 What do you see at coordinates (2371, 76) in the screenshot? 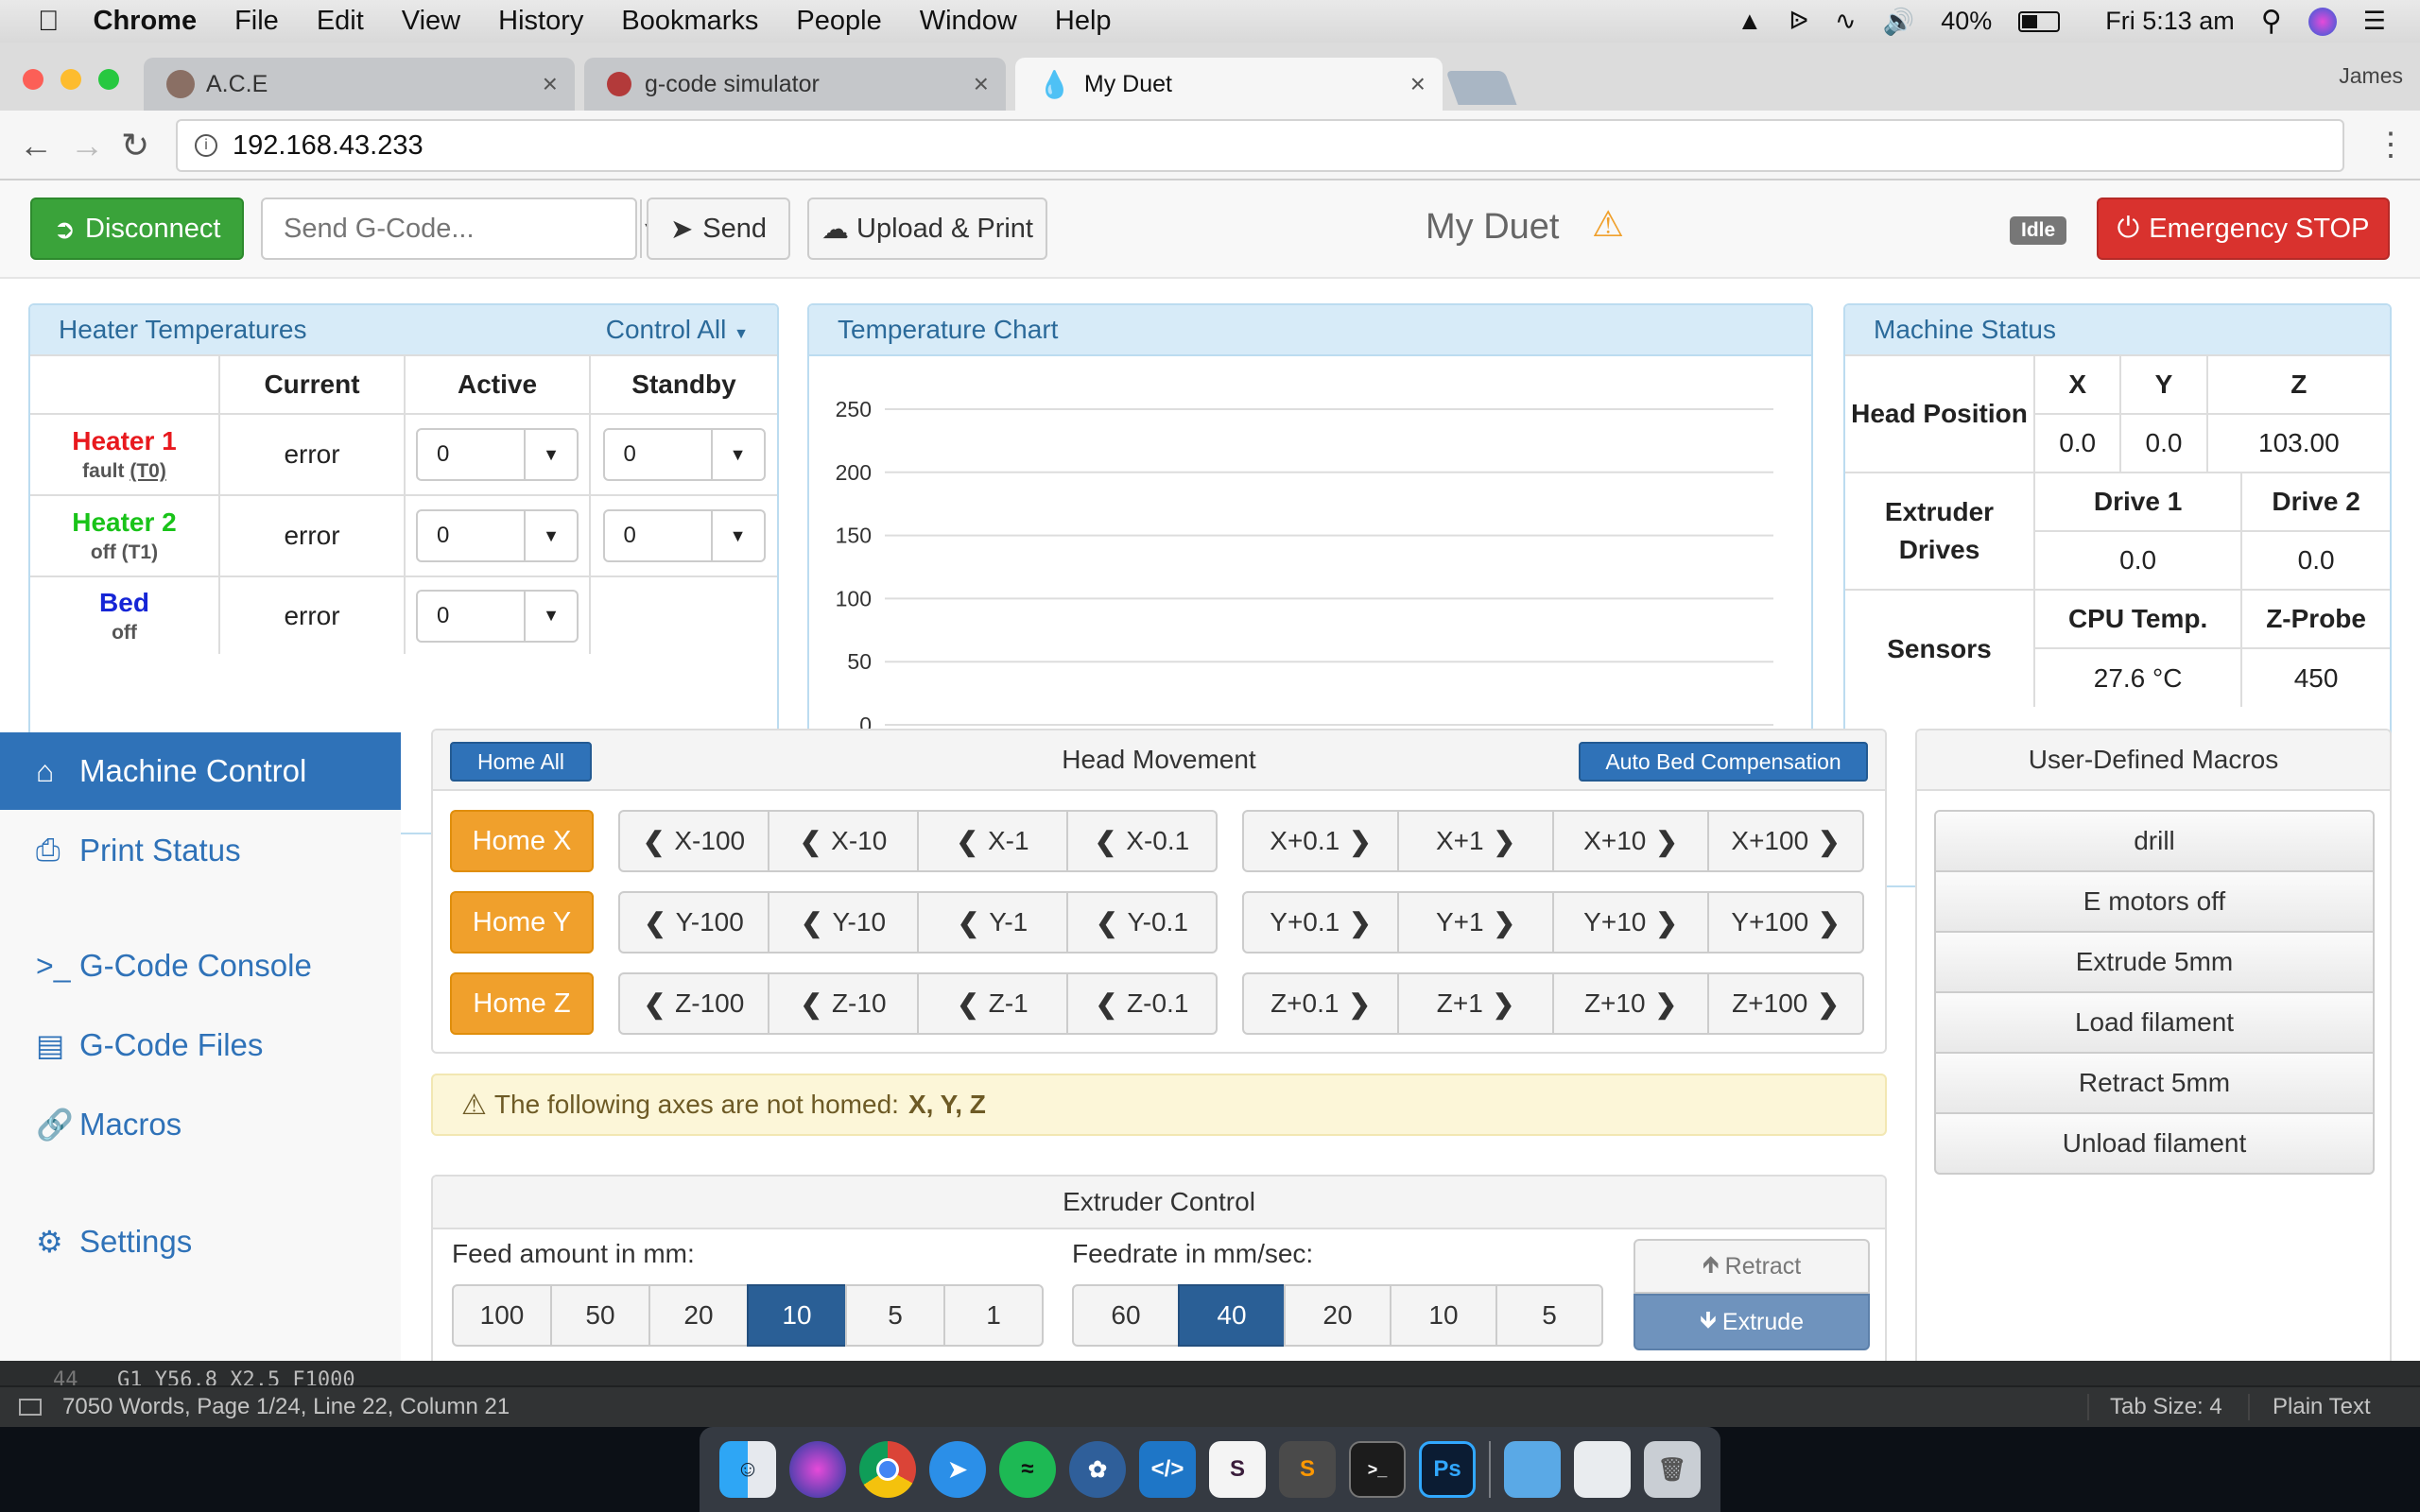
I see `profile-name: James` at bounding box center [2371, 76].